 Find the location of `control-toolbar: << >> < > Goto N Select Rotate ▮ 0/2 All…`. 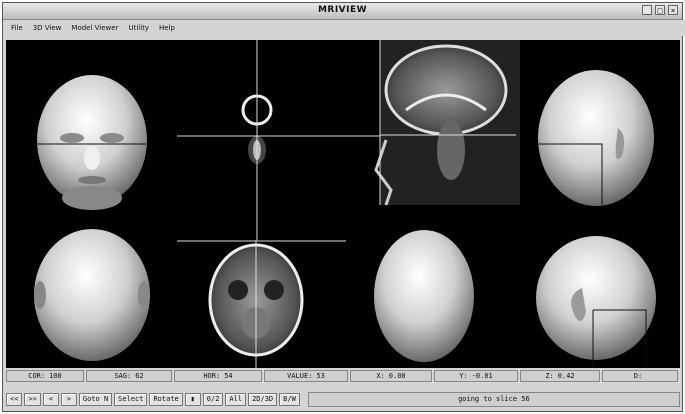

control-toolbar: << >> < > Goto N Select Rotate ▮ 0/2 All… is located at coordinates (343, 399).